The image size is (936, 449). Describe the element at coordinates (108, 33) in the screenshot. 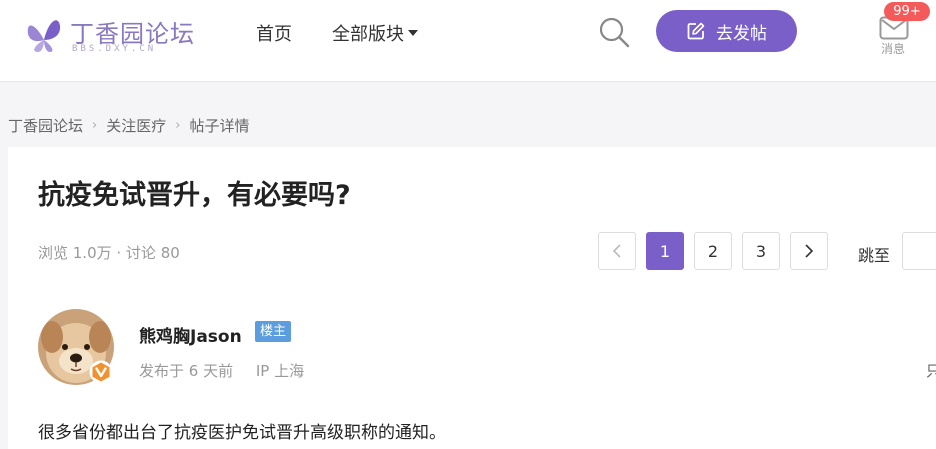

I see `site-logo: 丁香园论坛 BBS.DXY.CN` at that location.